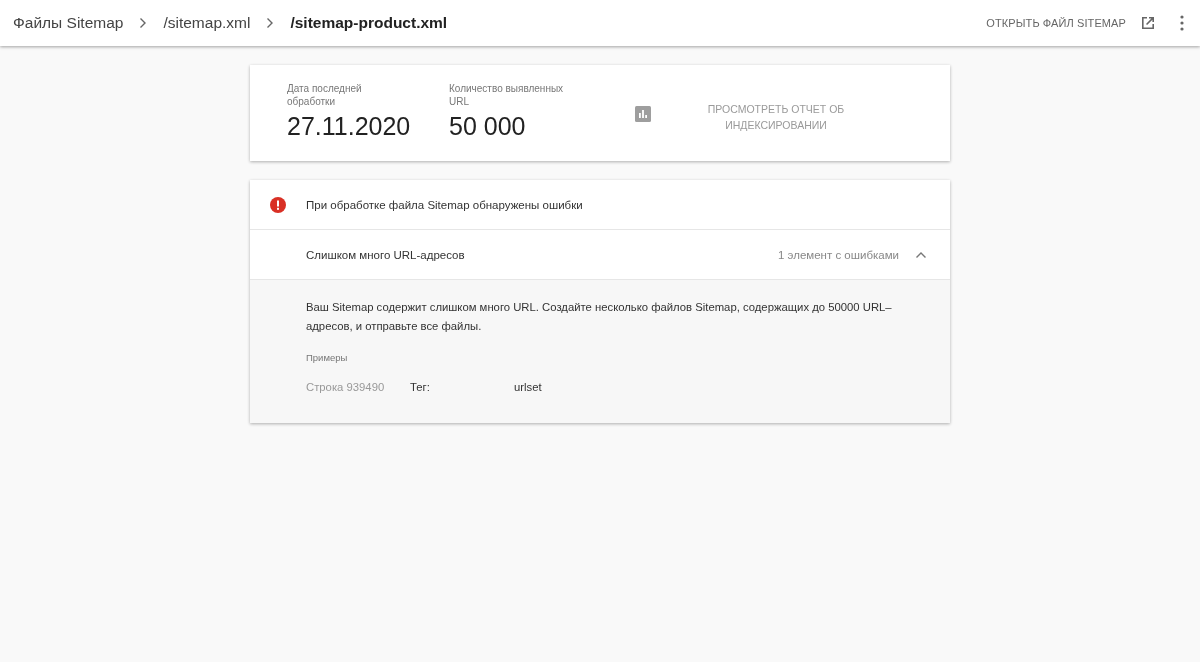 The height and width of the screenshot is (662, 1200). Describe the element at coordinates (68, 23) in the screenshot. I see `breadcrumb-link: Файлы Sitemap` at that location.